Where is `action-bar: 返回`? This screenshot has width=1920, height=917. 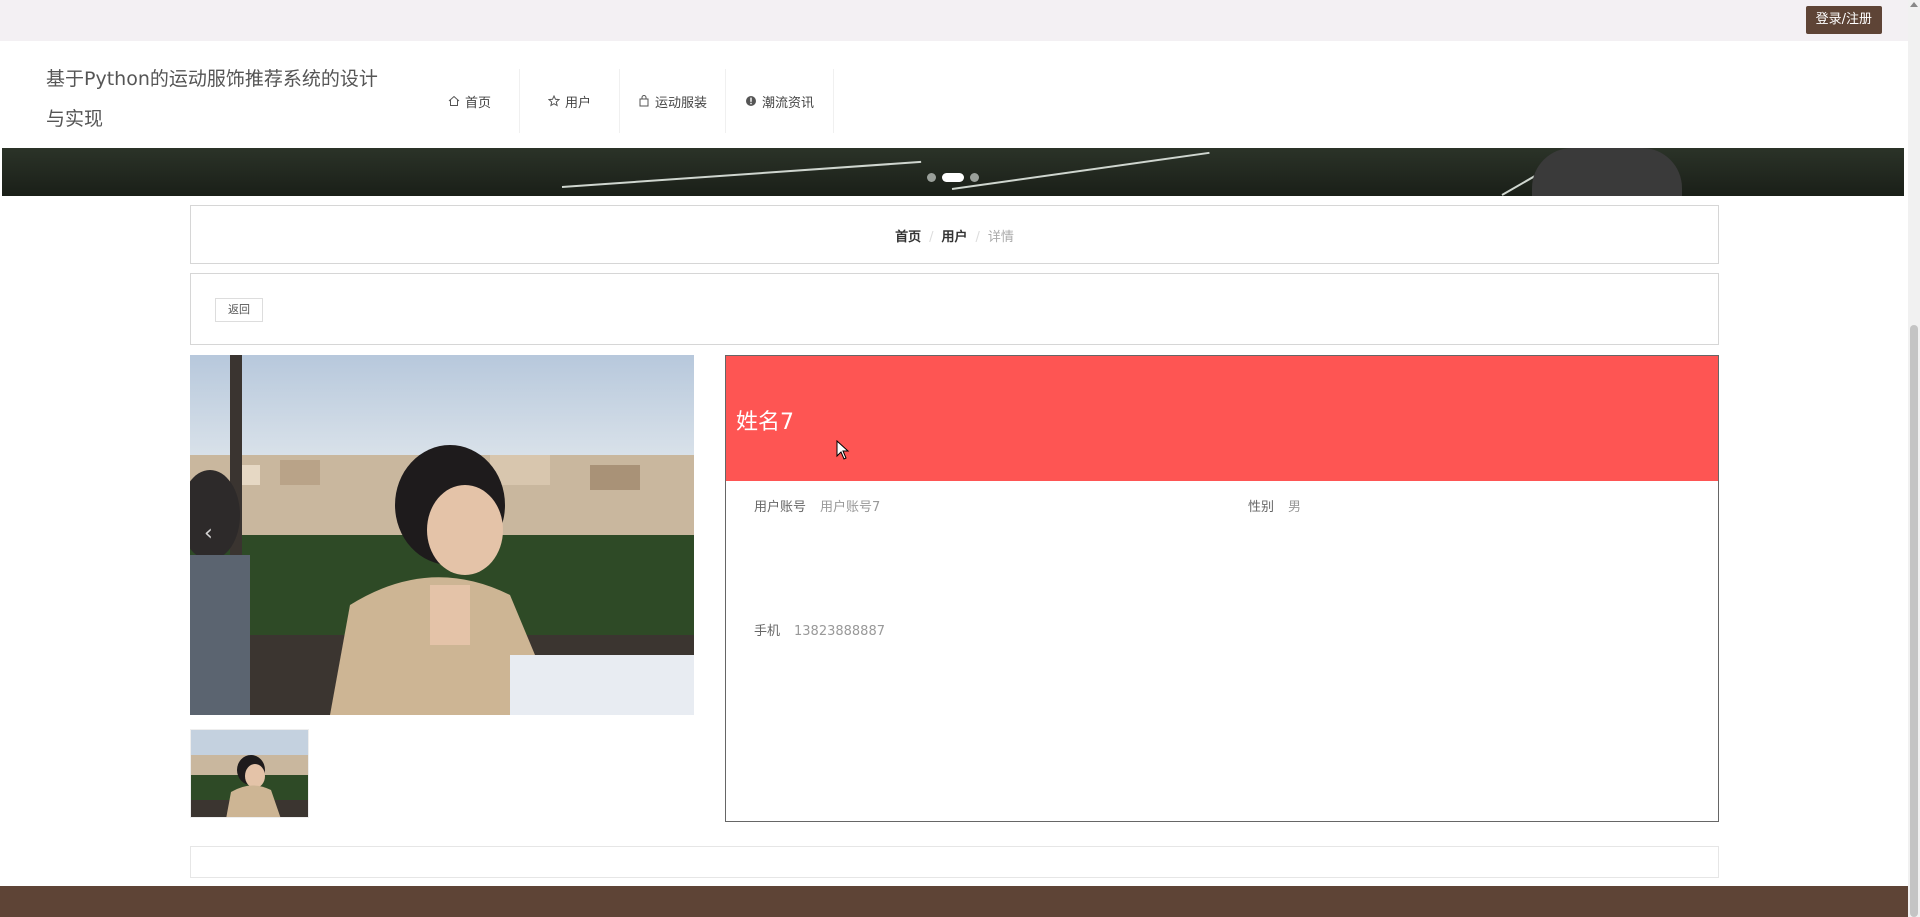
action-bar: 返回 is located at coordinates (954, 309).